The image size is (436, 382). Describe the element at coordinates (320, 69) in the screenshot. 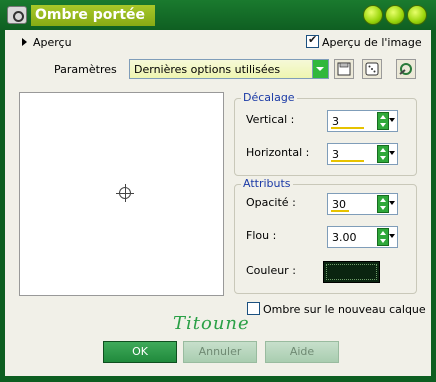

I see `chevron-down-icon` at that location.